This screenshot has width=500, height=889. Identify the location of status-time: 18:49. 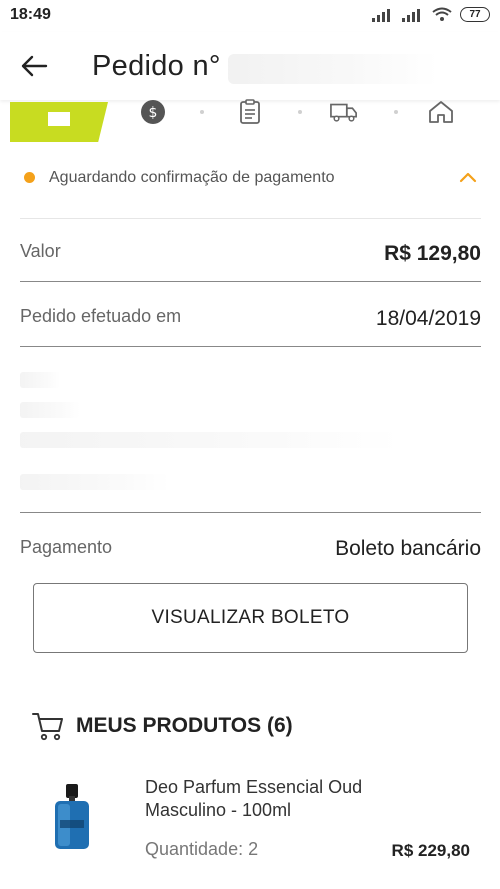
(30, 14).